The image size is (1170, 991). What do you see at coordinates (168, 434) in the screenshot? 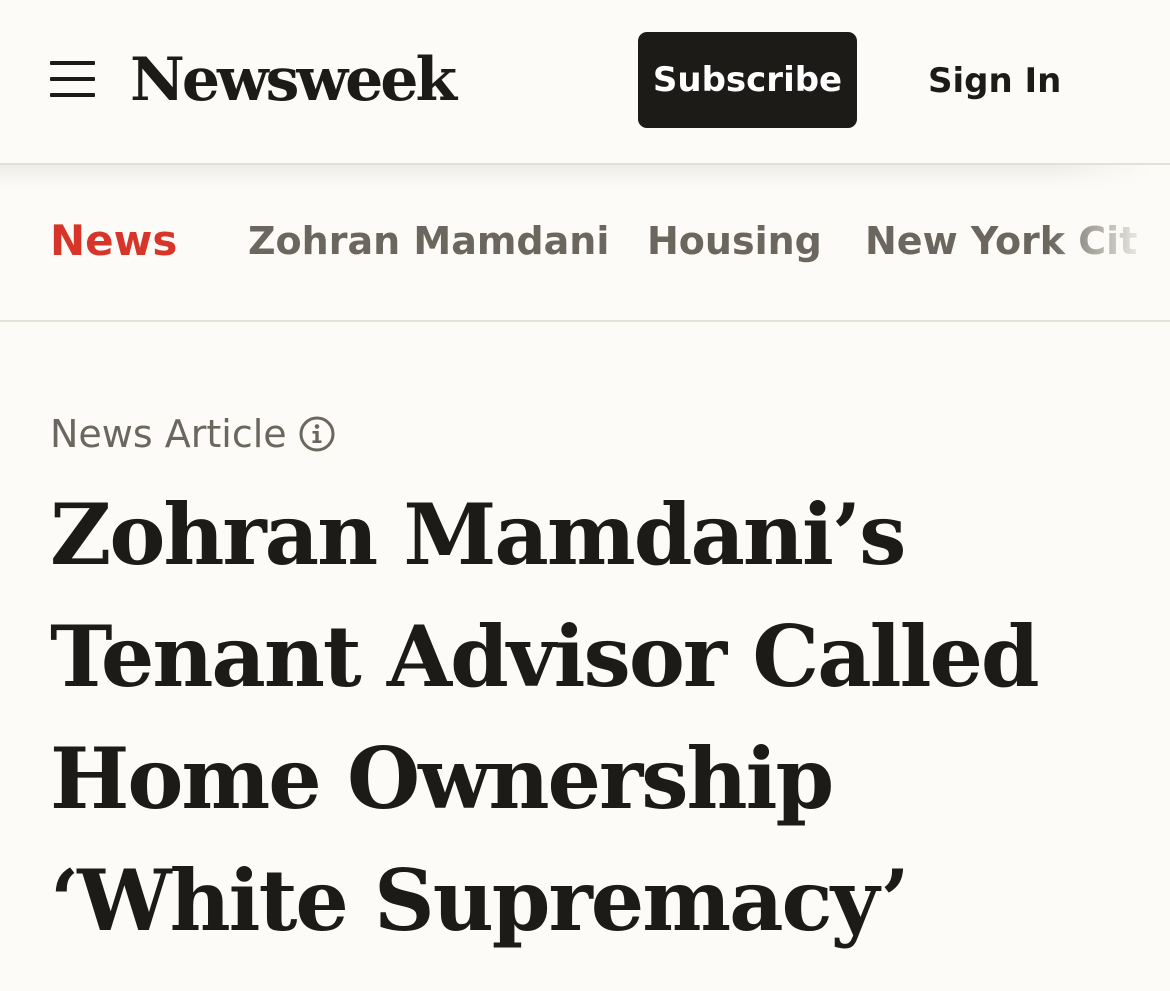
I see `article-type-label: News Article` at bounding box center [168, 434].